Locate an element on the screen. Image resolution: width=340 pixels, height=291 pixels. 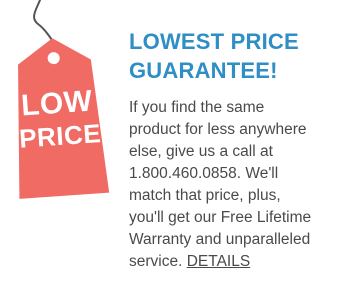
tag-shape: LOW PRICE is located at coordinates (64, 118).